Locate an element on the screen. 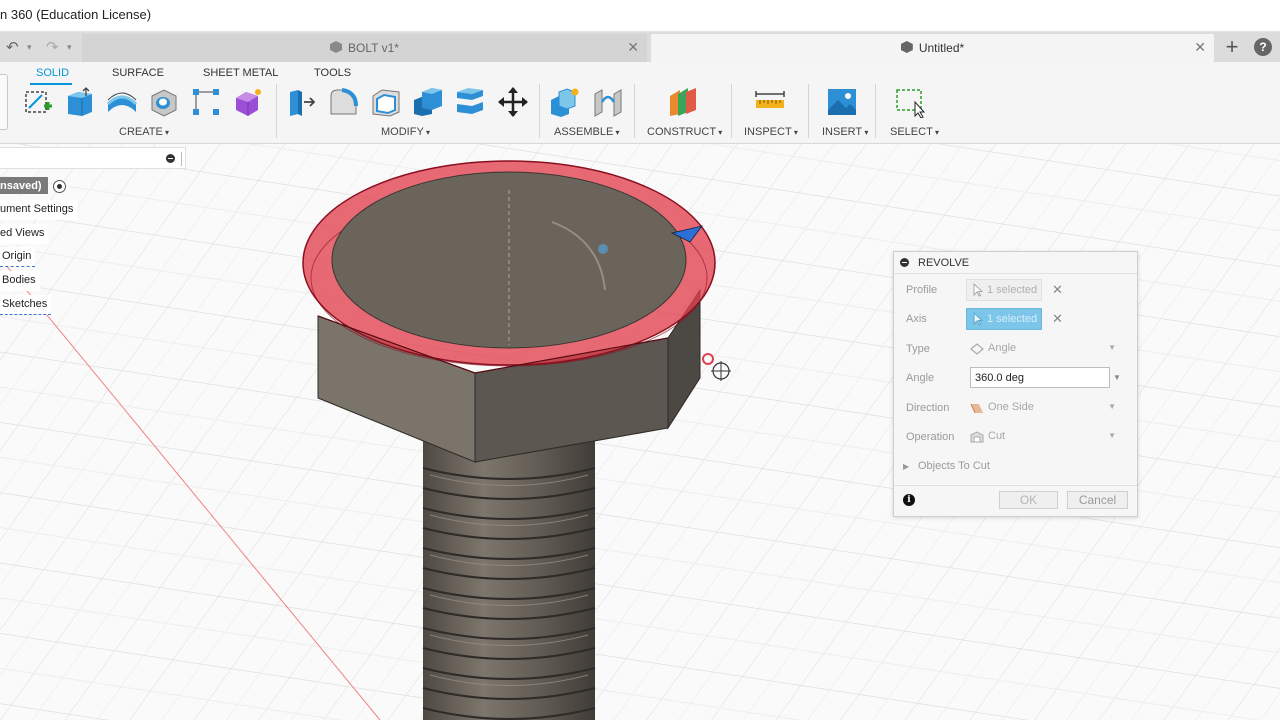  axis-value: 1 selected is located at coordinates (1012, 319).